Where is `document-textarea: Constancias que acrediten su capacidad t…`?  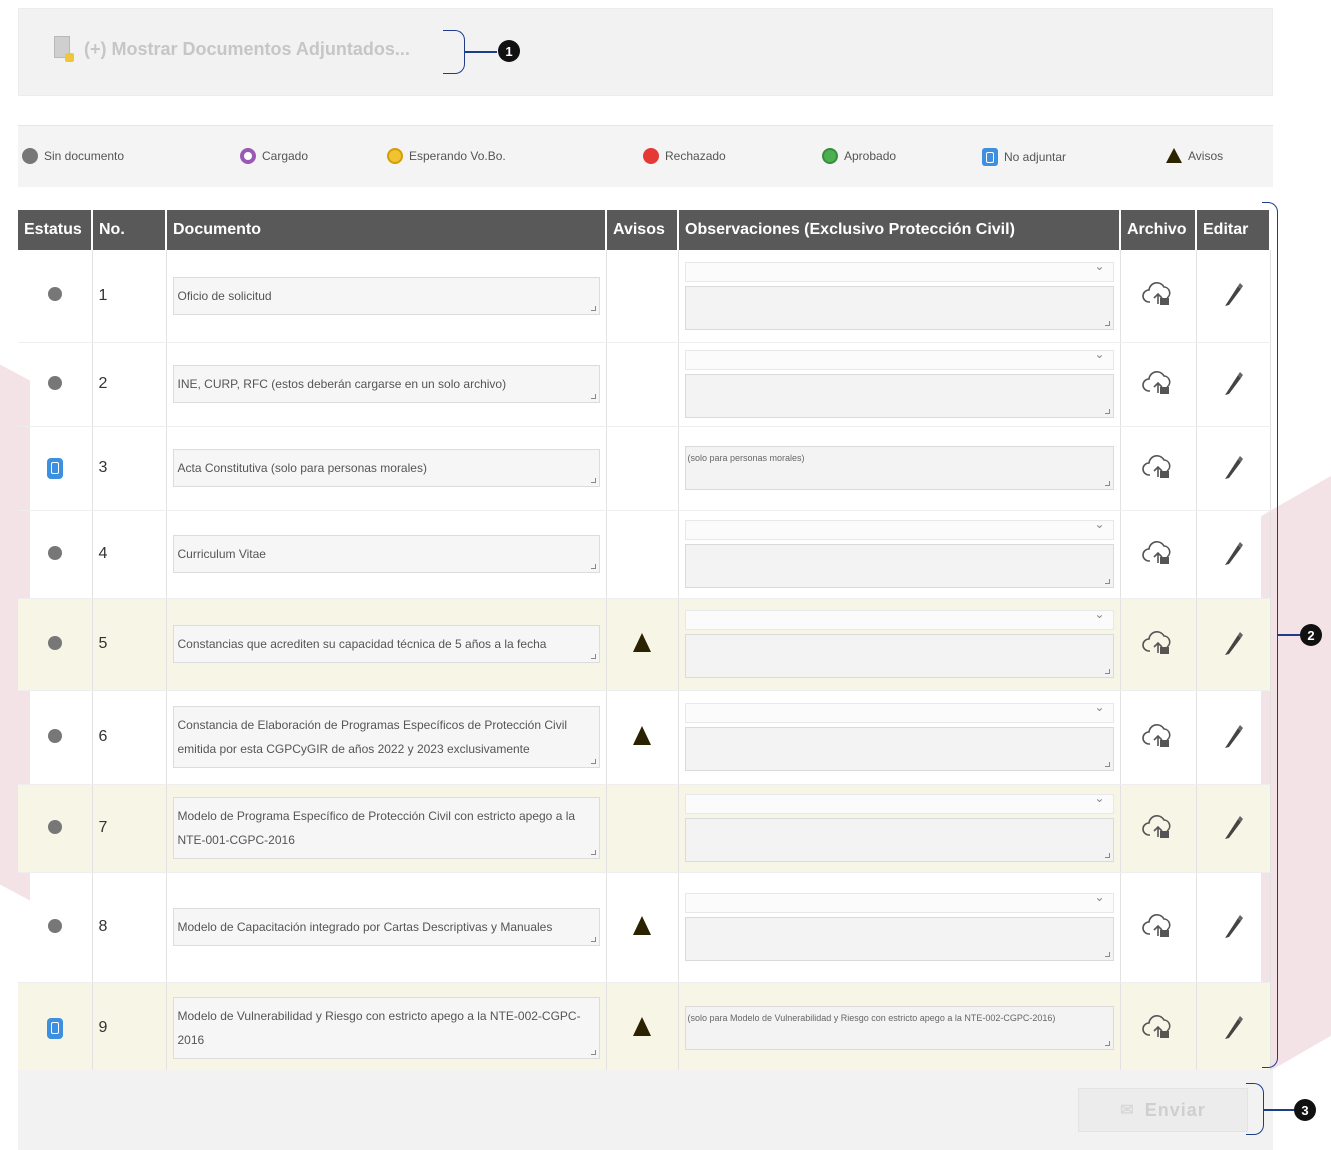 document-textarea: Constancias que acrediten su capacidad t… is located at coordinates (386, 644).